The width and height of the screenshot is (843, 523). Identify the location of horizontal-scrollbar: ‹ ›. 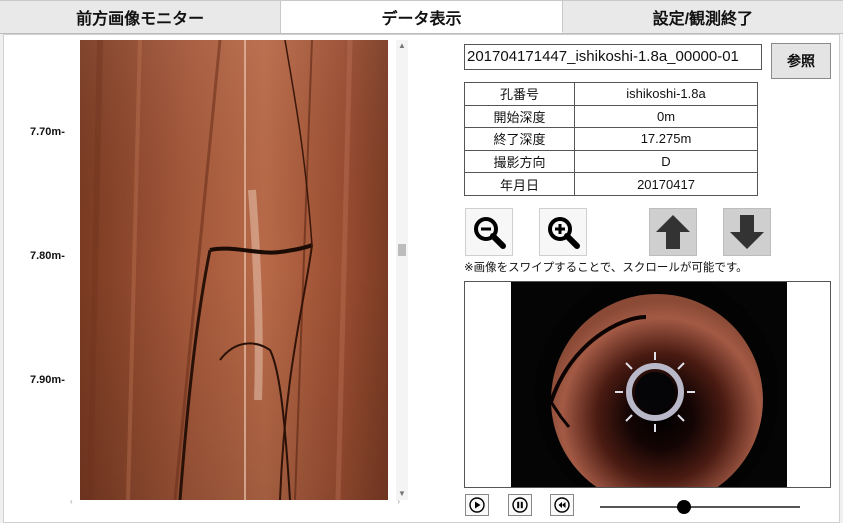
(235, 502).